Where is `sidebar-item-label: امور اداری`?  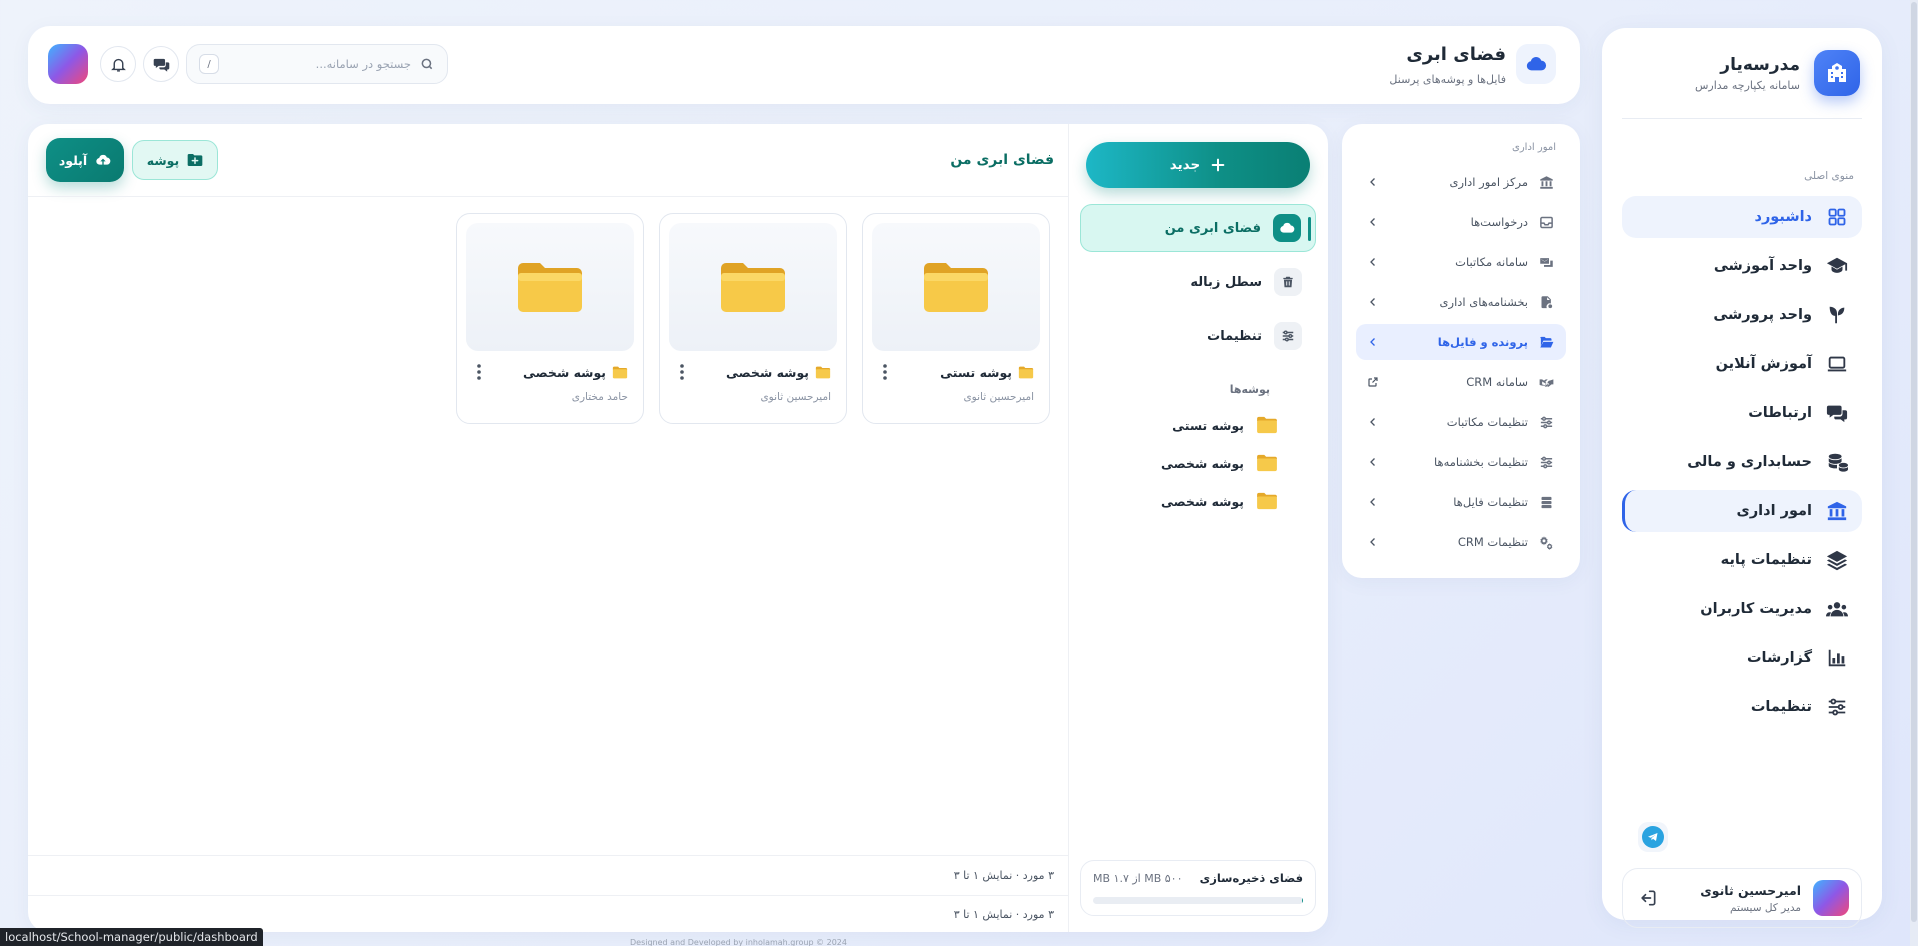
sidebar-item-label: امور اداری is located at coordinates (1774, 511).